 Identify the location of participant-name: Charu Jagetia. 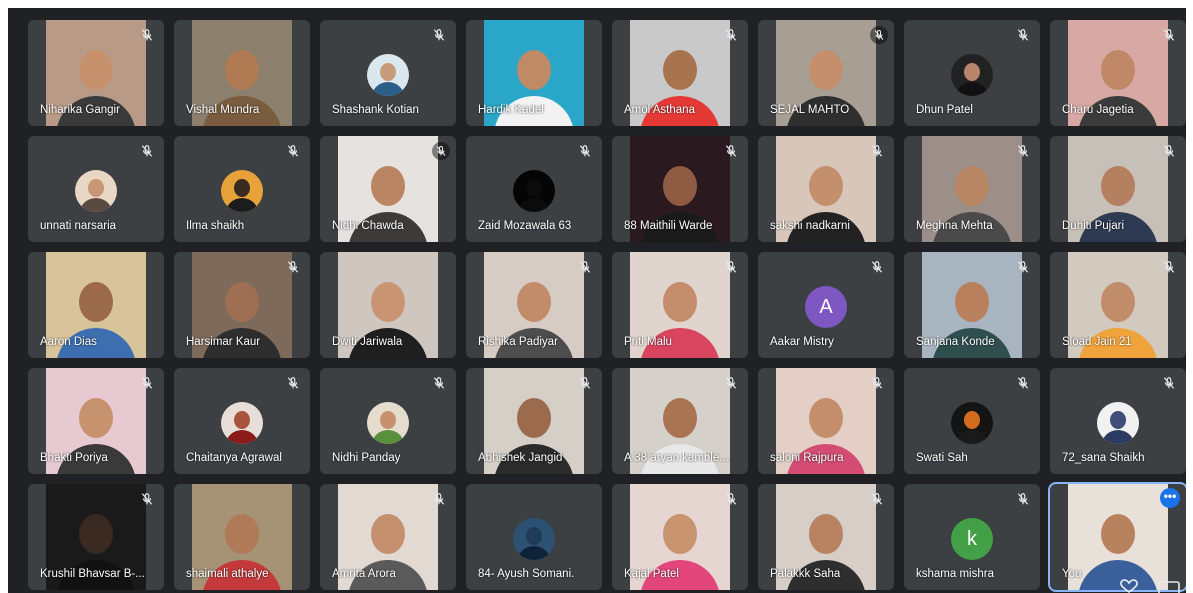
(1098, 110).